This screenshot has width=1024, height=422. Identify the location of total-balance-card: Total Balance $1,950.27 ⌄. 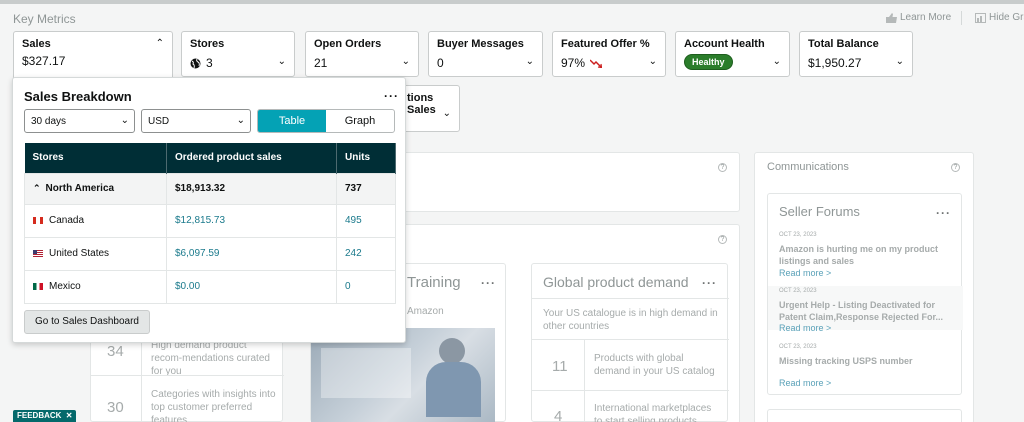
(856, 54).